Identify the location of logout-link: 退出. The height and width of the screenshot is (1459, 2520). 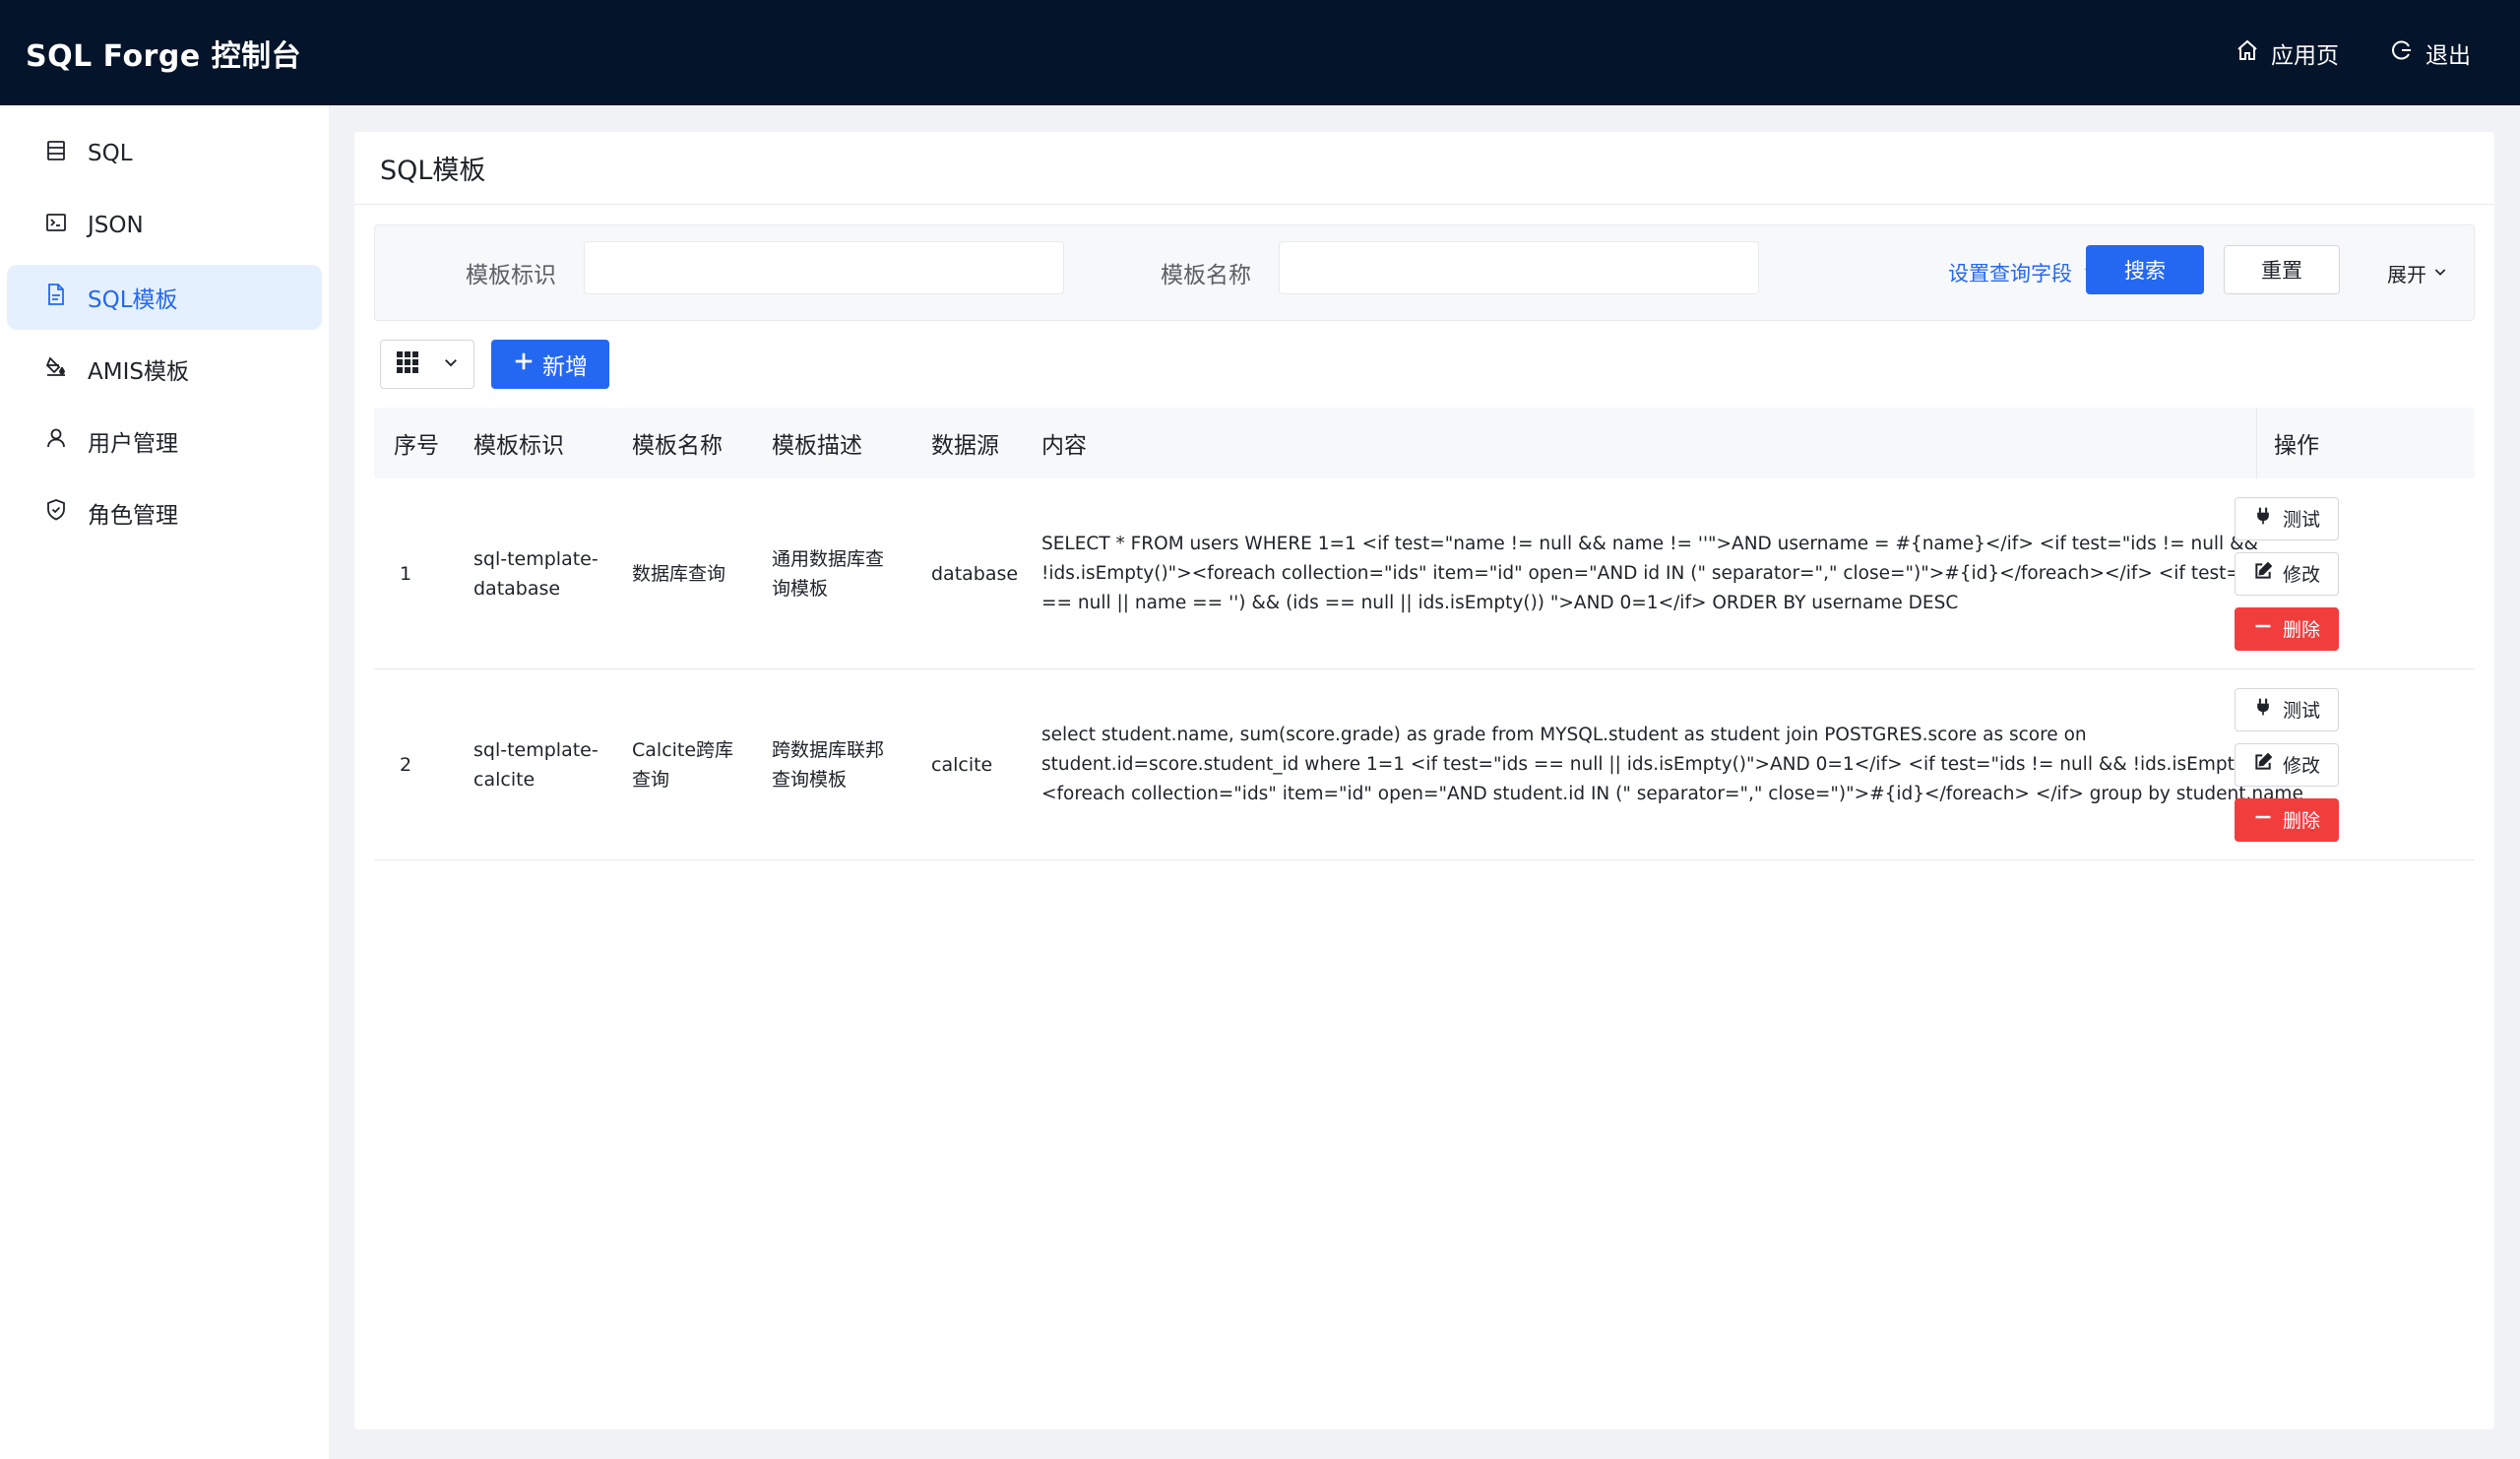
(2430, 53).